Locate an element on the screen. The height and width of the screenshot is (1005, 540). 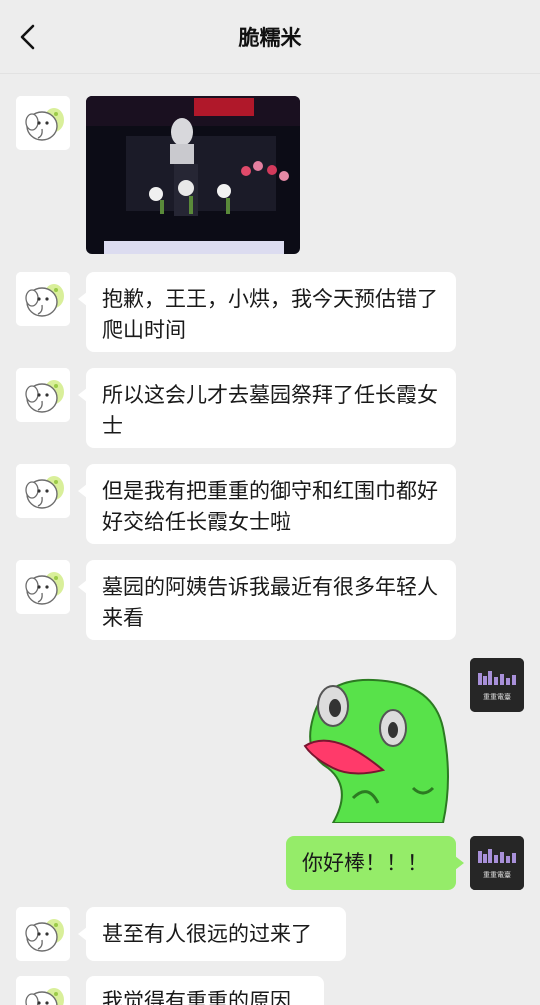
message-text: 我觉得有重重的原因 is located at coordinates (196, 997).